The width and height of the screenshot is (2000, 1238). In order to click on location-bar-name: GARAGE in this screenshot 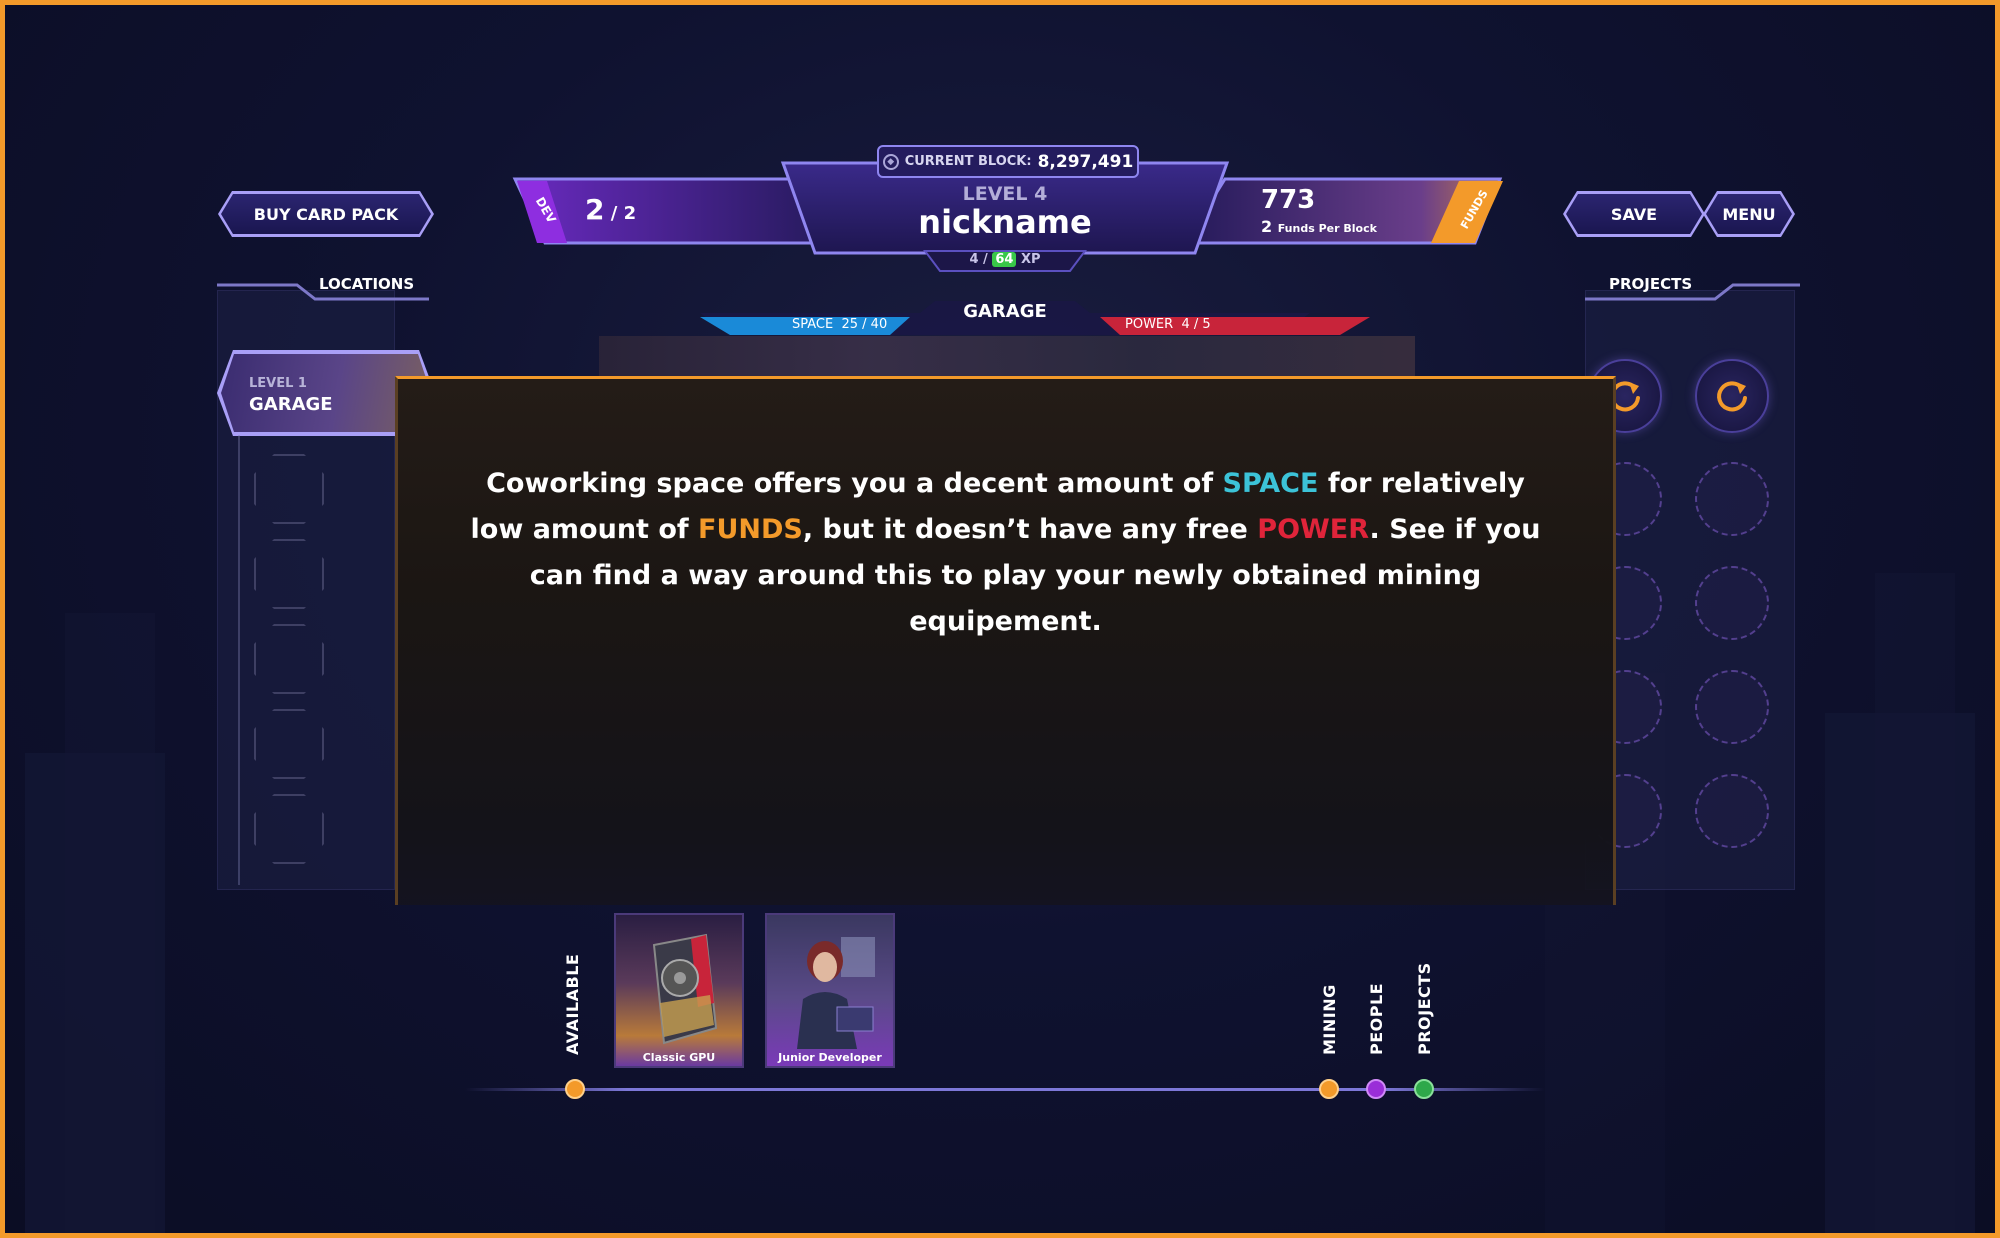, I will do `click(1005, 311)`.